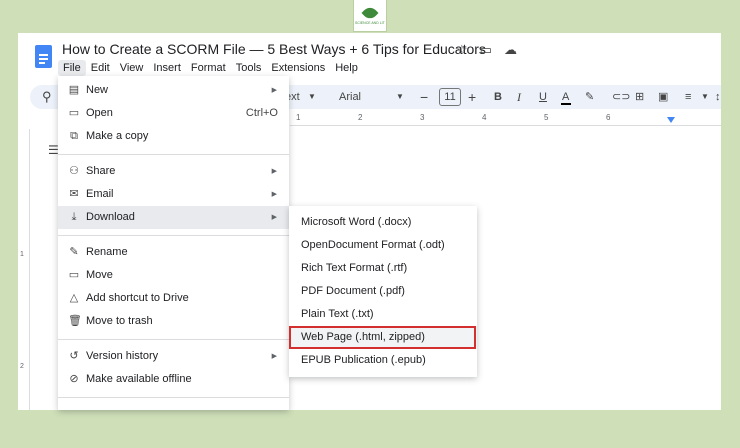 The height and width of the screenshot is (448, 740). What do you see at coordinates (589, 97) in the screenshot?
I see `highlight-pen-icon: ✎` at bounding box center [589, 97].